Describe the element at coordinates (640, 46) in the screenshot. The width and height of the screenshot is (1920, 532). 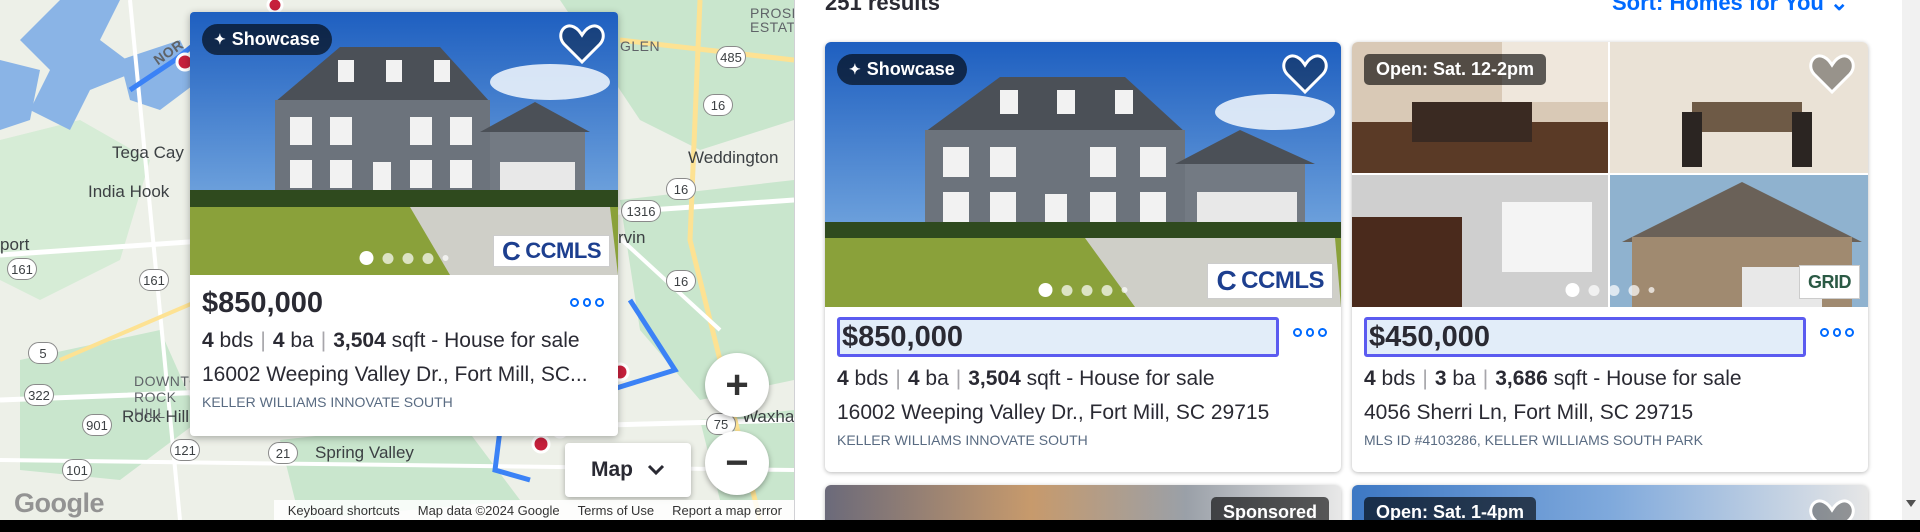
I see `map-label-glen: GLEN` at that location.